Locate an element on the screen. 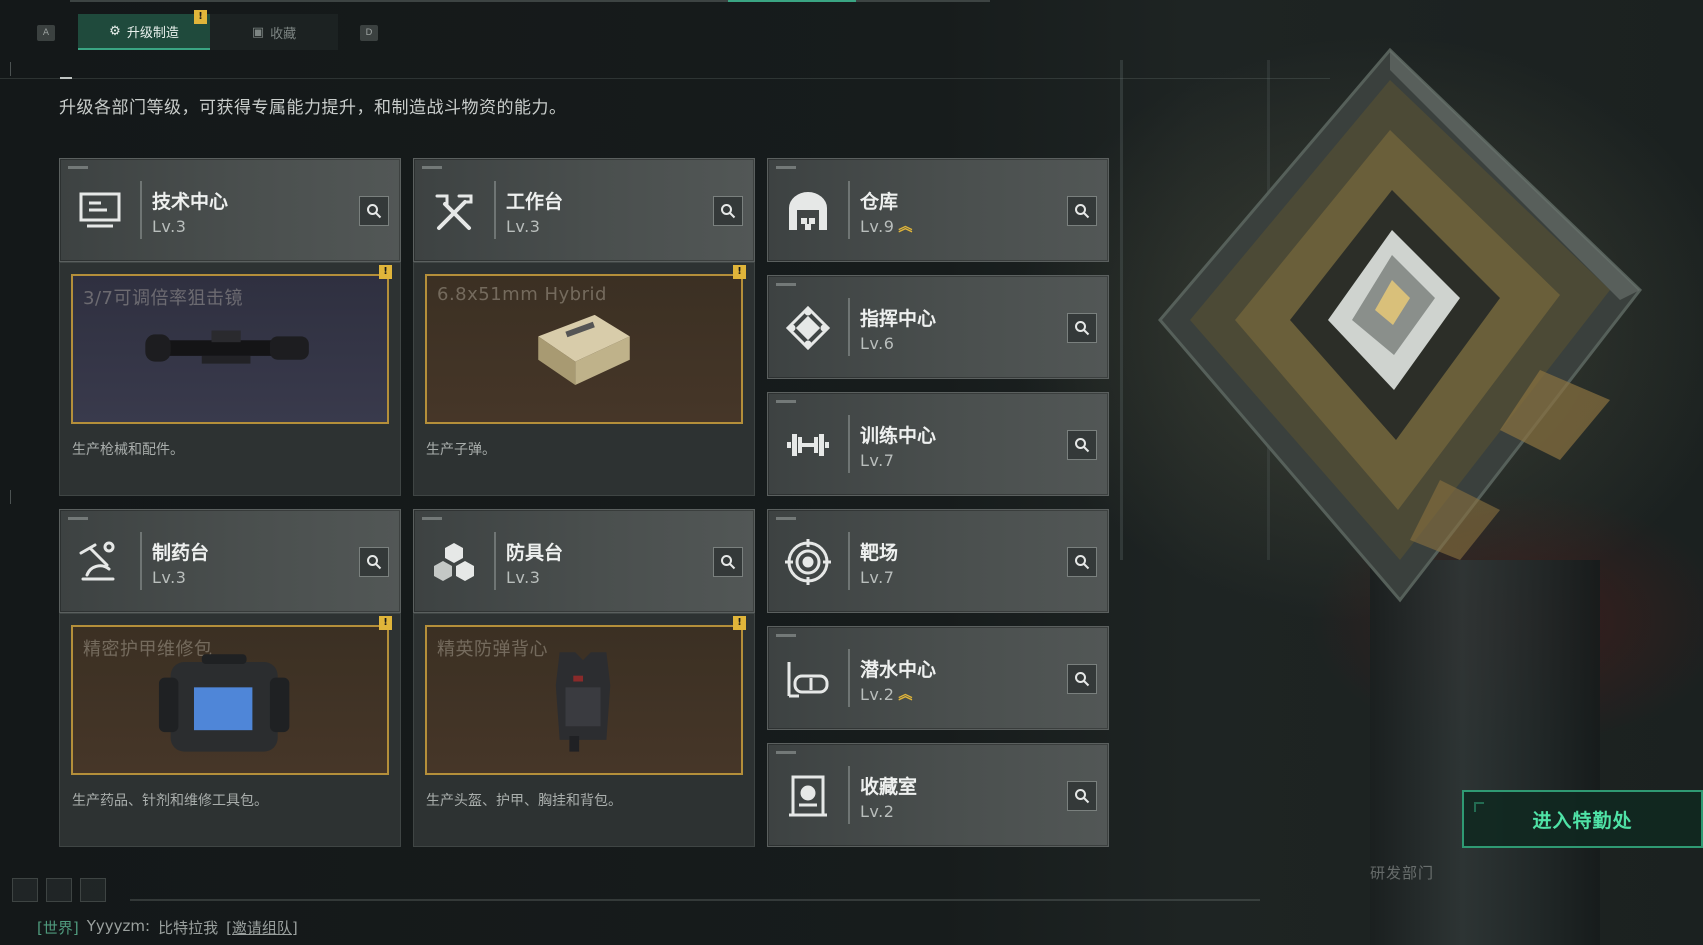 Image resolution: width=1703 pixels, height=945 pixels. enter-special-ops-label: 进入特勤处 is located at coordinates (1582, 820).